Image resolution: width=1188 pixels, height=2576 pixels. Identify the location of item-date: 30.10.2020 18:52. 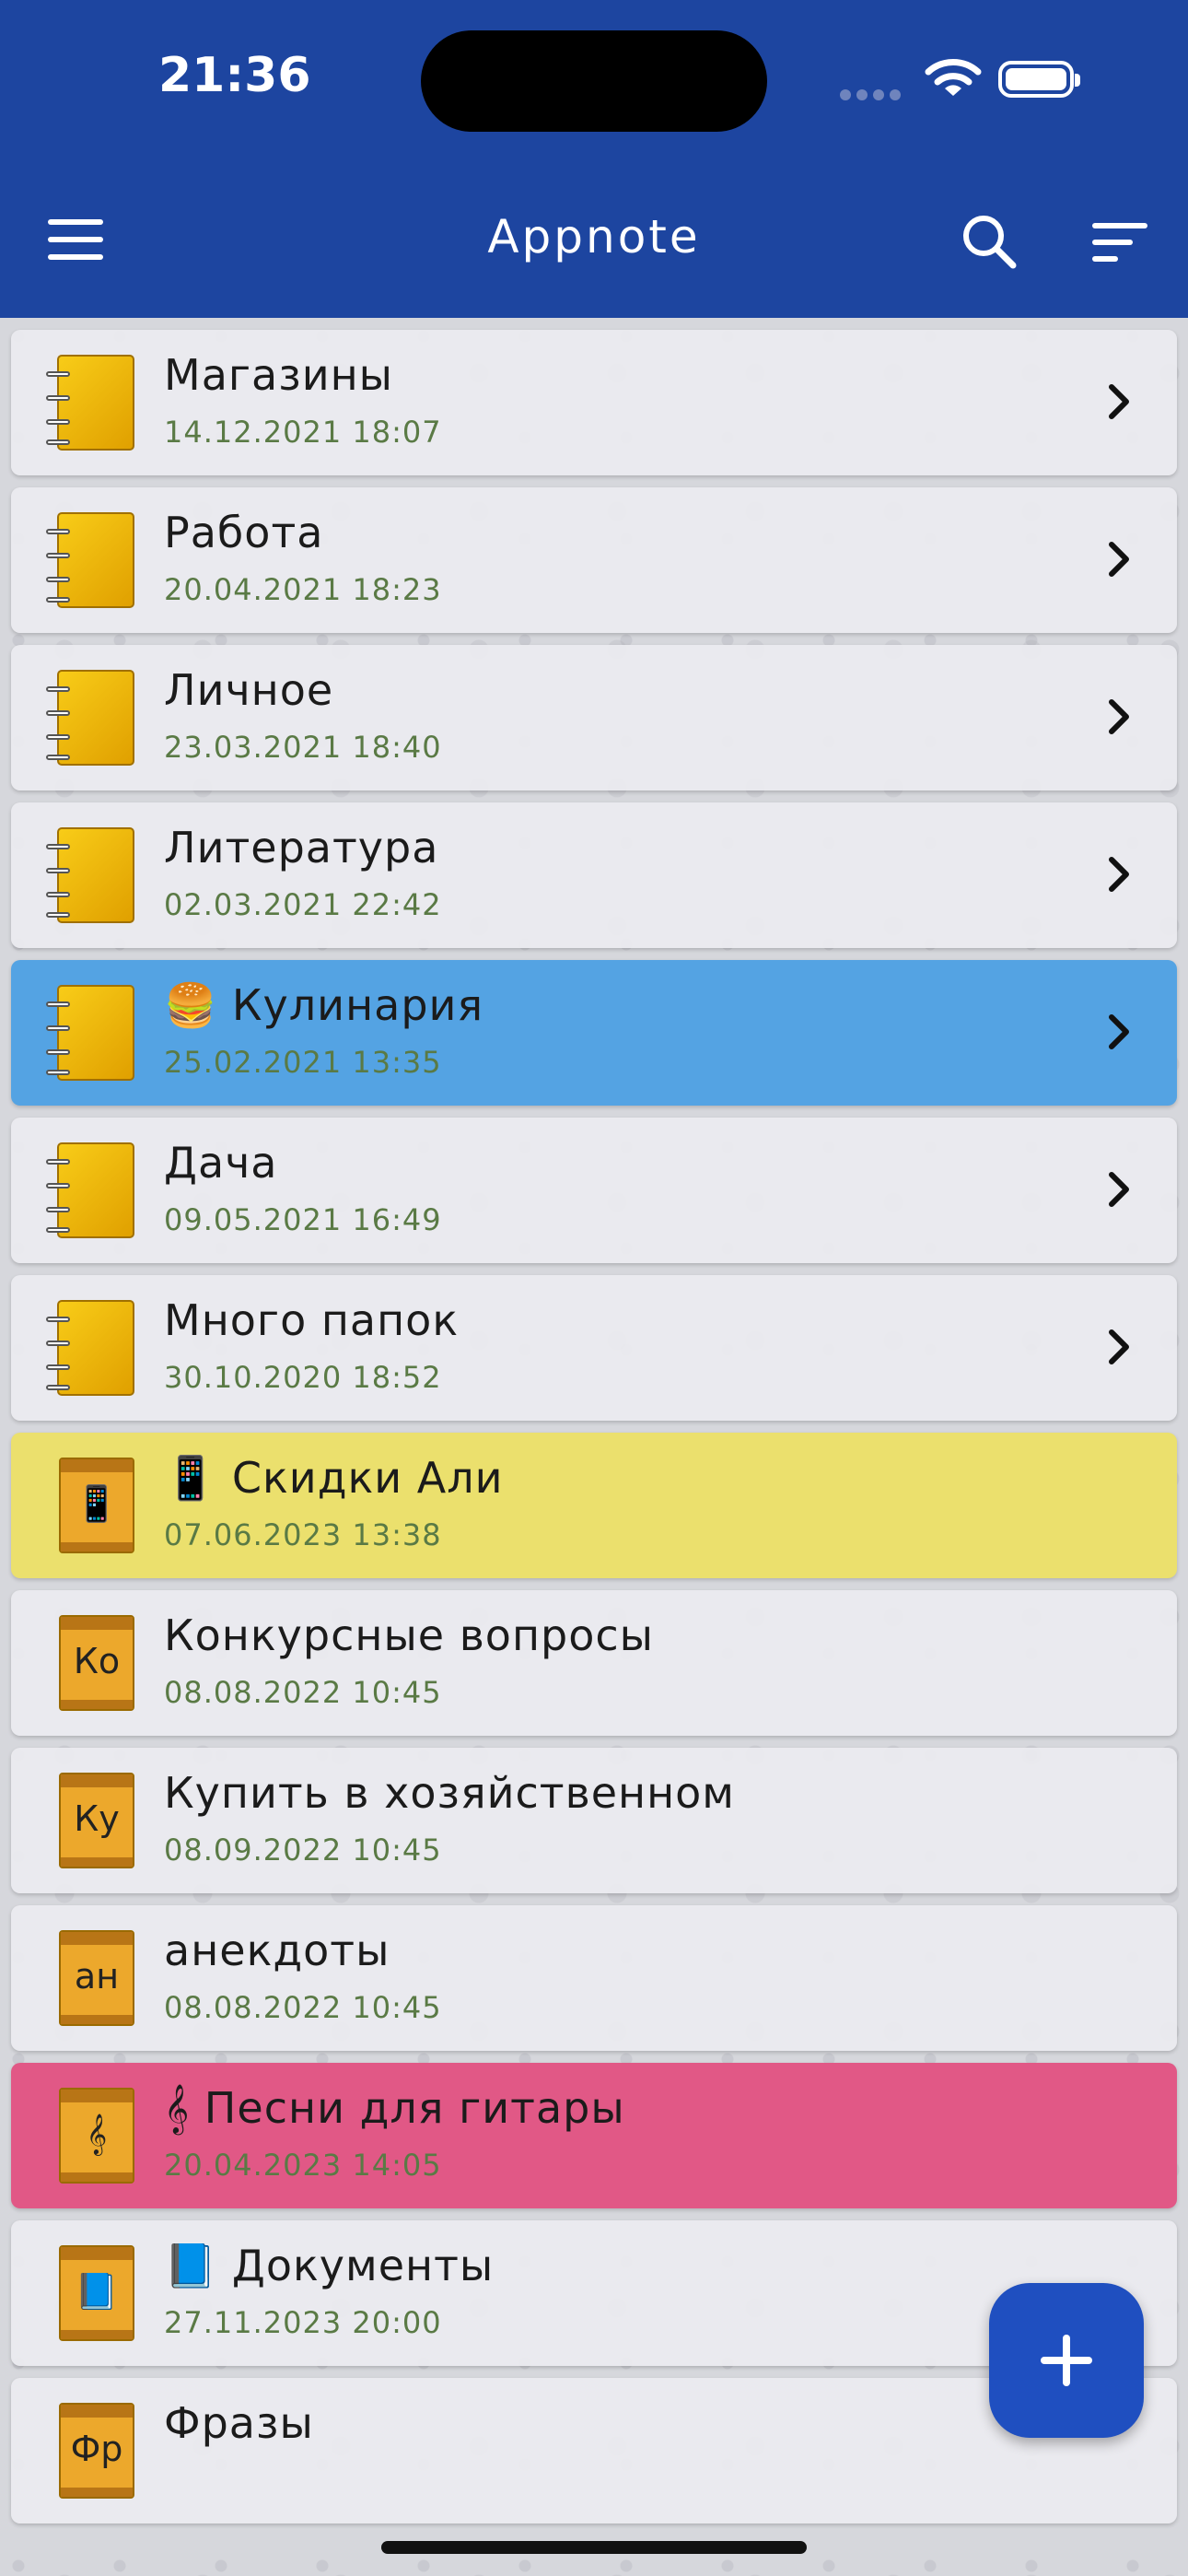
(303, 1377).